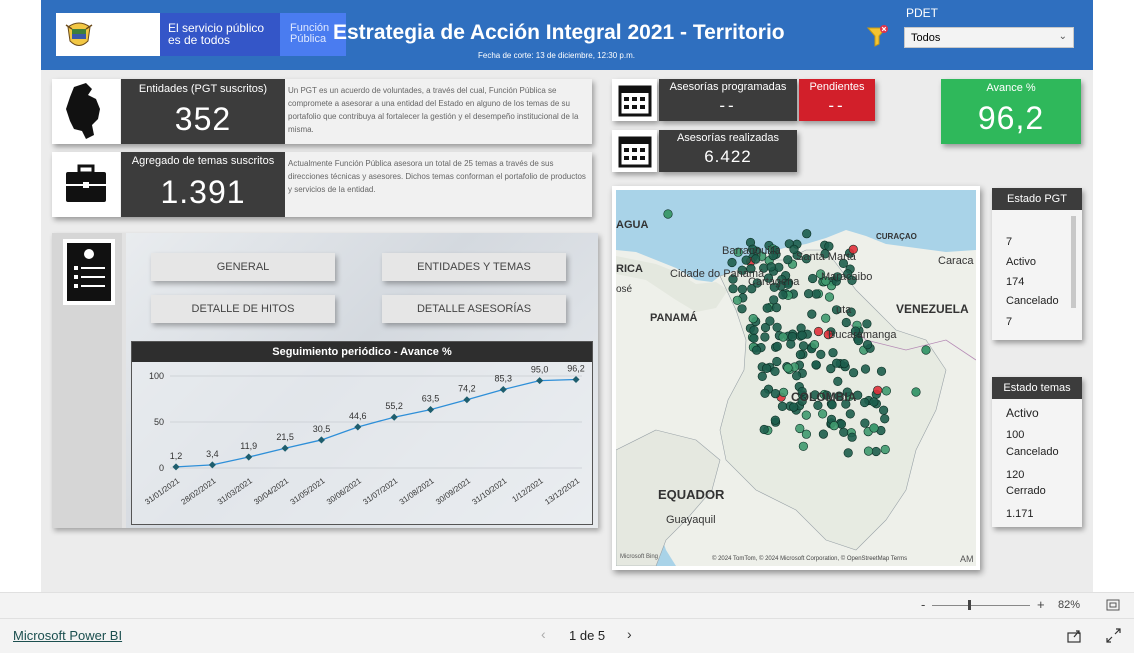 The width and height of the screenshot is (1134, 653). Describe the element at coordinates (1015, 282) in the screenshot. I see `estado-pgt-item: 174` at that location.